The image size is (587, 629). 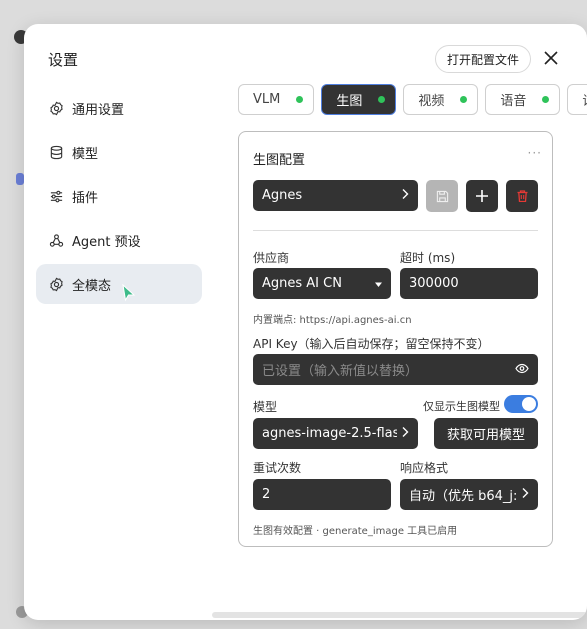 What do you see at coordinates (279, 160) in the screenshot?
I see `panel-title: 生图配置` at bounding box center [279, 160].